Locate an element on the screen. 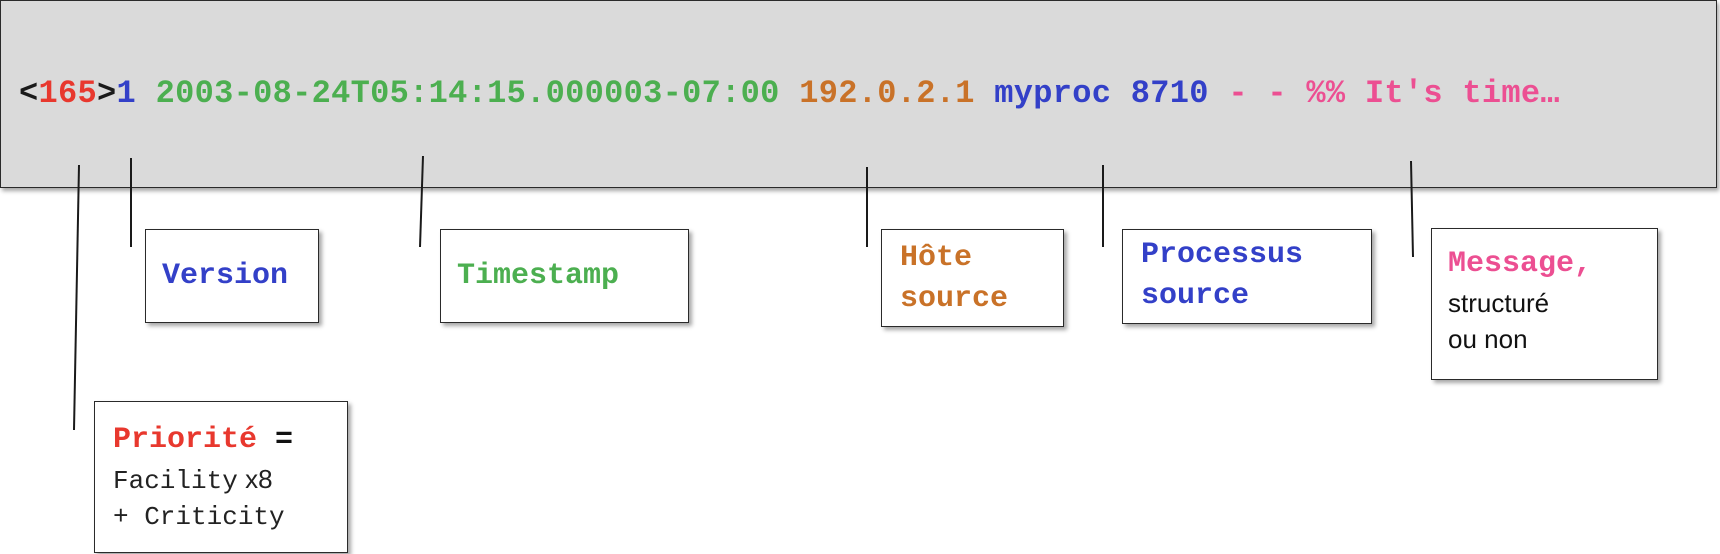 This screenshot has height=554, width=1720. host-label-line1: Hôte is located at coordinates (936, 258).